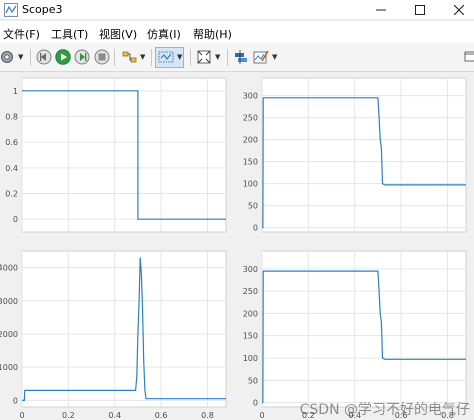 The image size is (474, 420). What do you see at coordinates (15, 91) in the screenshot?
I see `y-tick-label: 1` at bounding box center [15, 91].